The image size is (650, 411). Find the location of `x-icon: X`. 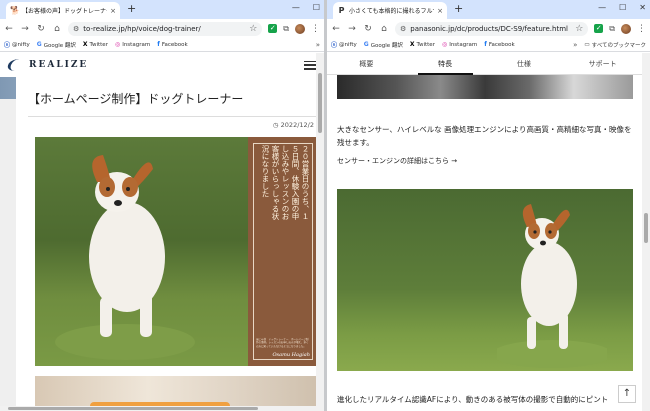

x-icon: X is located at coordinates (85, 44).